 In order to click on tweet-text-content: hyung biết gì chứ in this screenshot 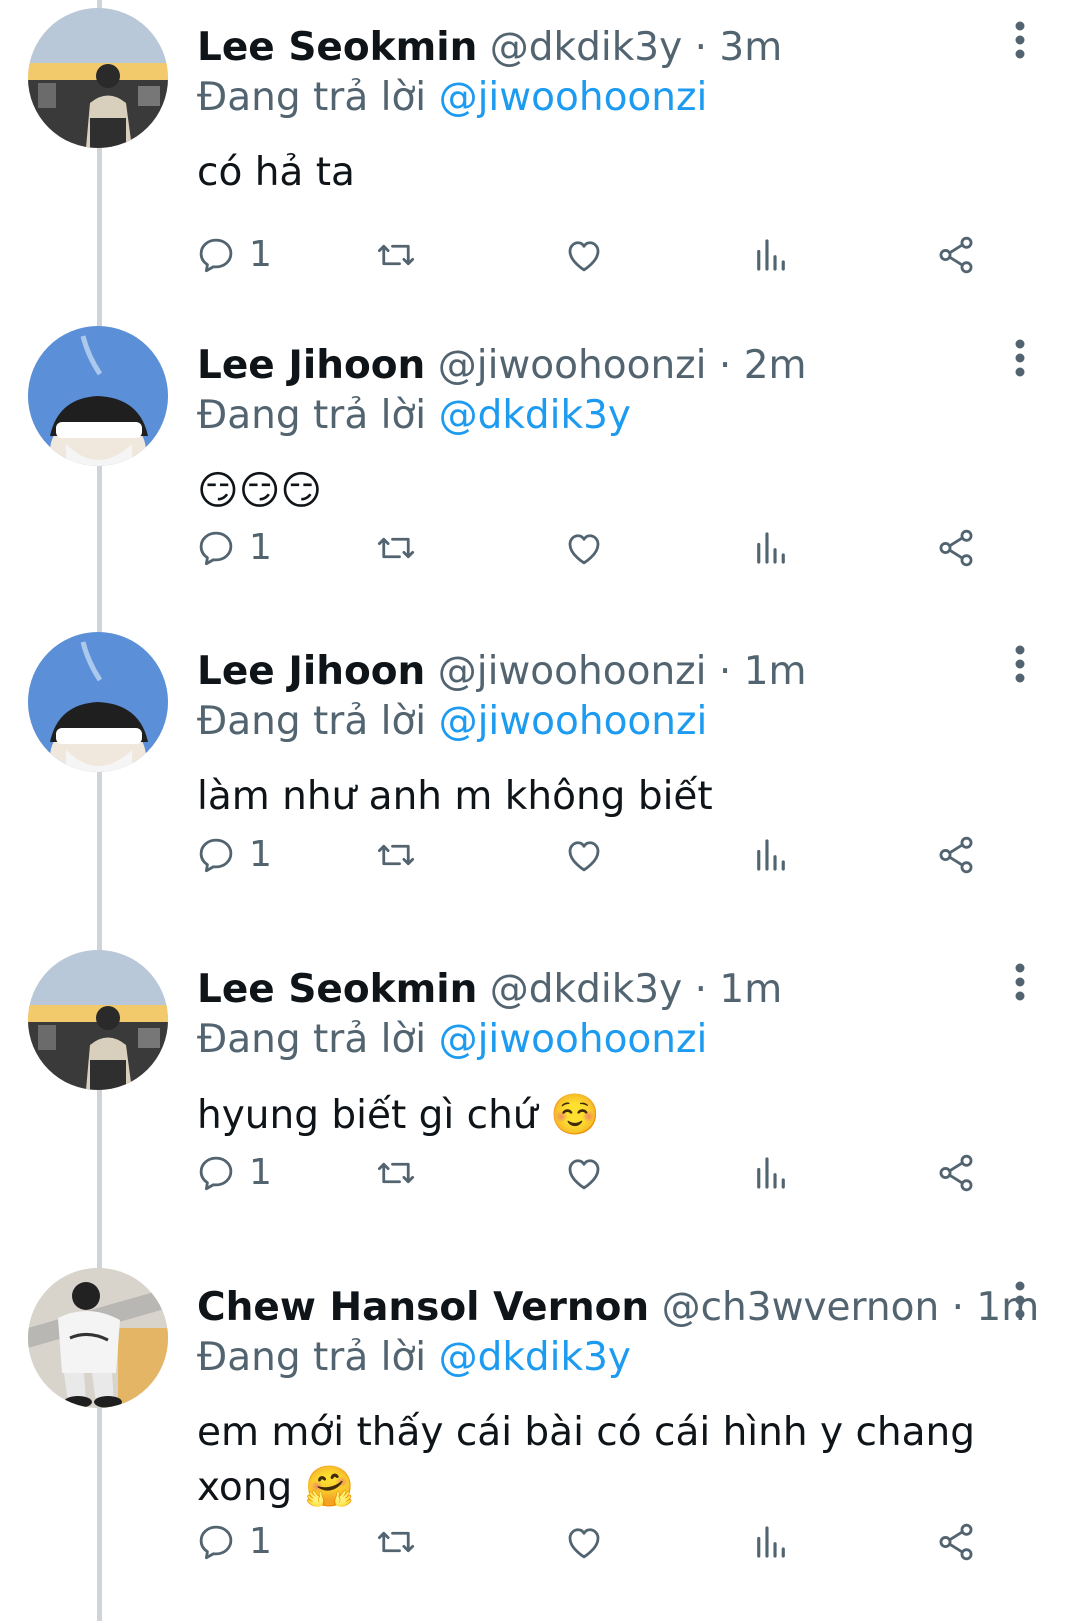, I will do `click(367, 1115)`.